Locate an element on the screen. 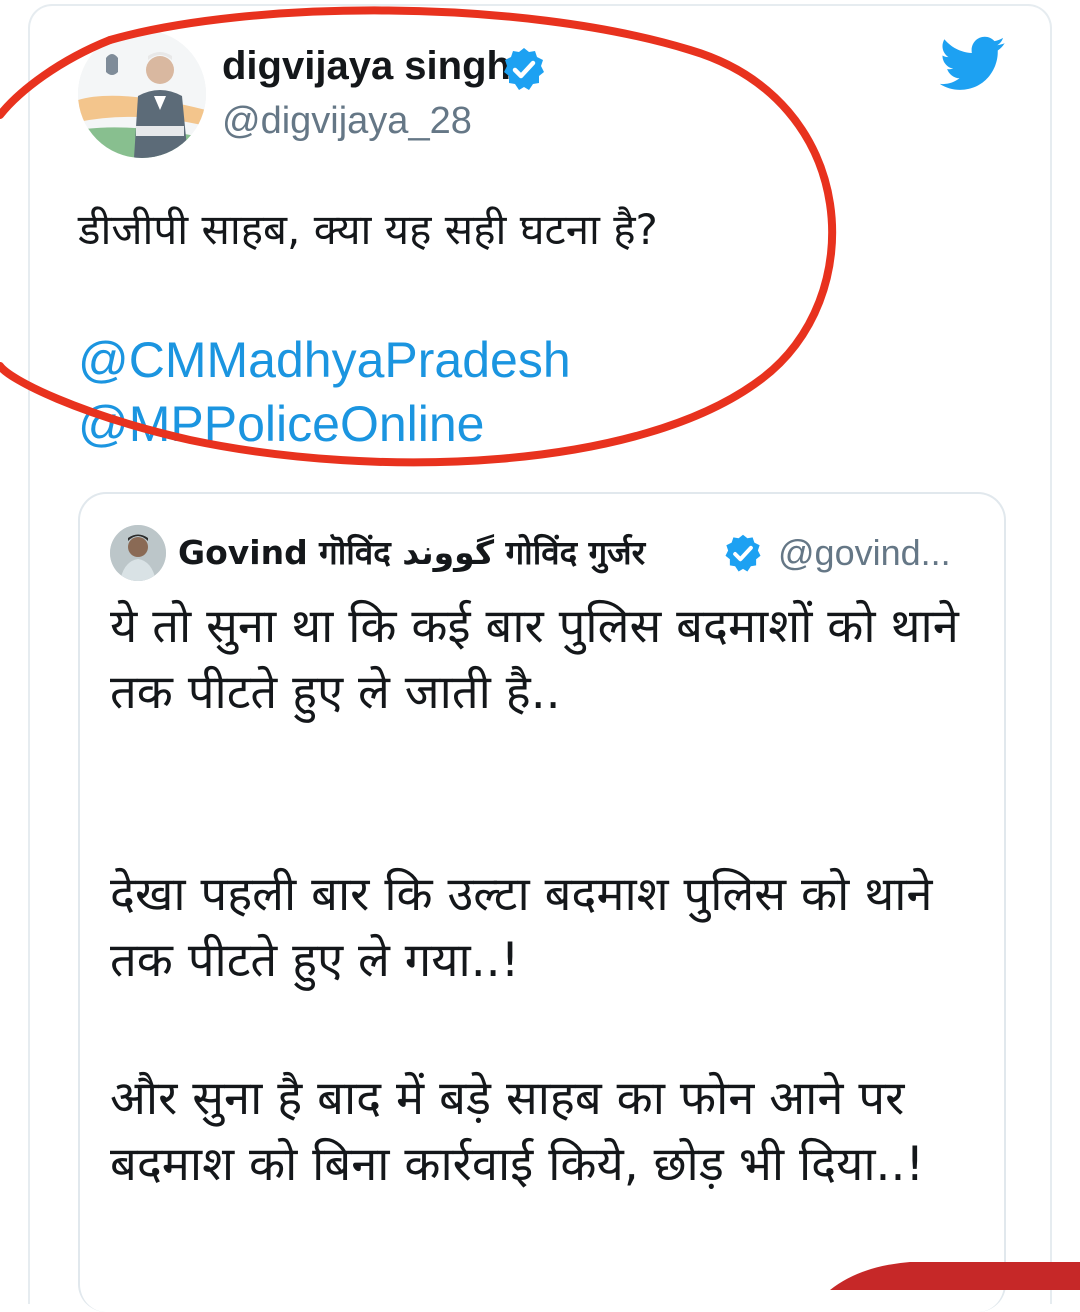  twitter-bird-icon is located at coordinates (972, 64).